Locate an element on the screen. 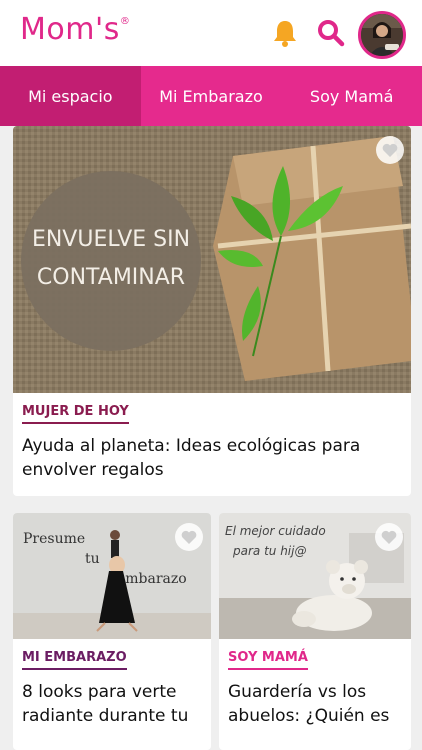 The image size is (422, 750). bell-icon is located at coordinates (285, 33).